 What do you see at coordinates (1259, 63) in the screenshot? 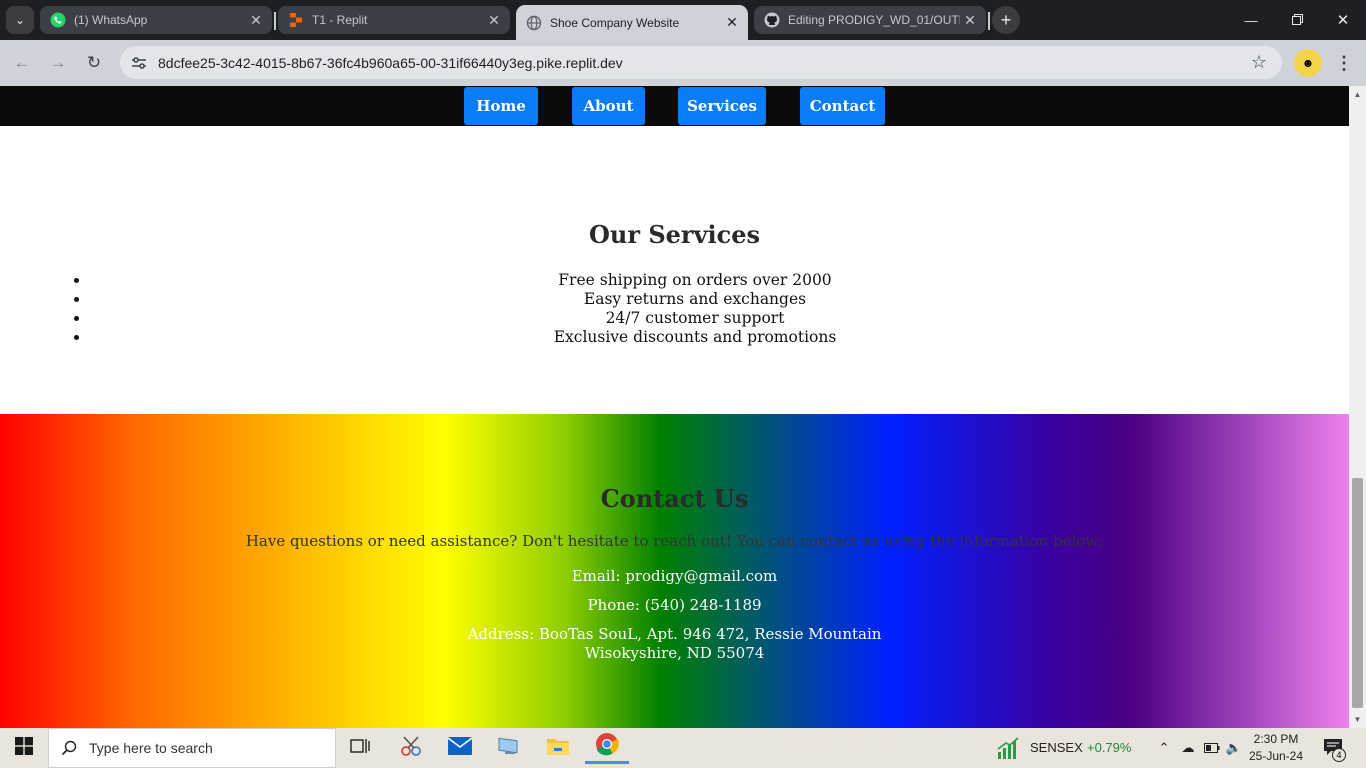
I see `bookmark-star-icon: ☆` at bounding box center [1259, 63].